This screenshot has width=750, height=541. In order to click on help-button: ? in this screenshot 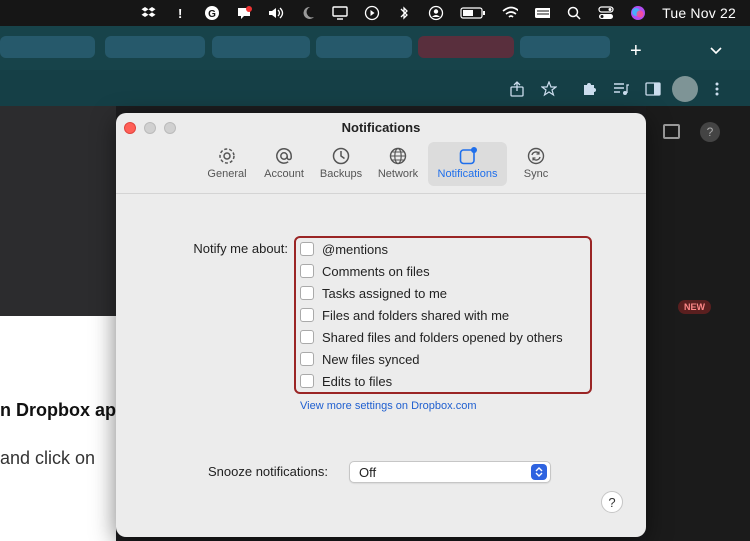, I will do `click(612, 502)`.